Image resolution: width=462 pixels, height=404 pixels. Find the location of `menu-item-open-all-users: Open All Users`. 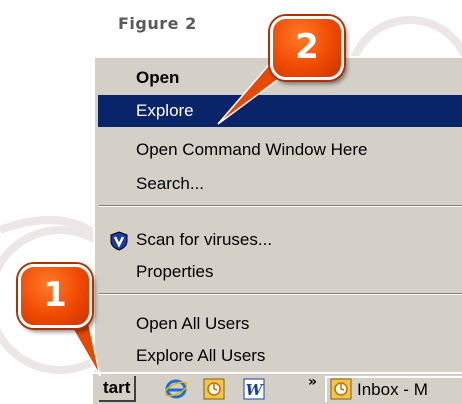

menu-item-open-all-users: Open All Users is located at coordinates (280, 324).